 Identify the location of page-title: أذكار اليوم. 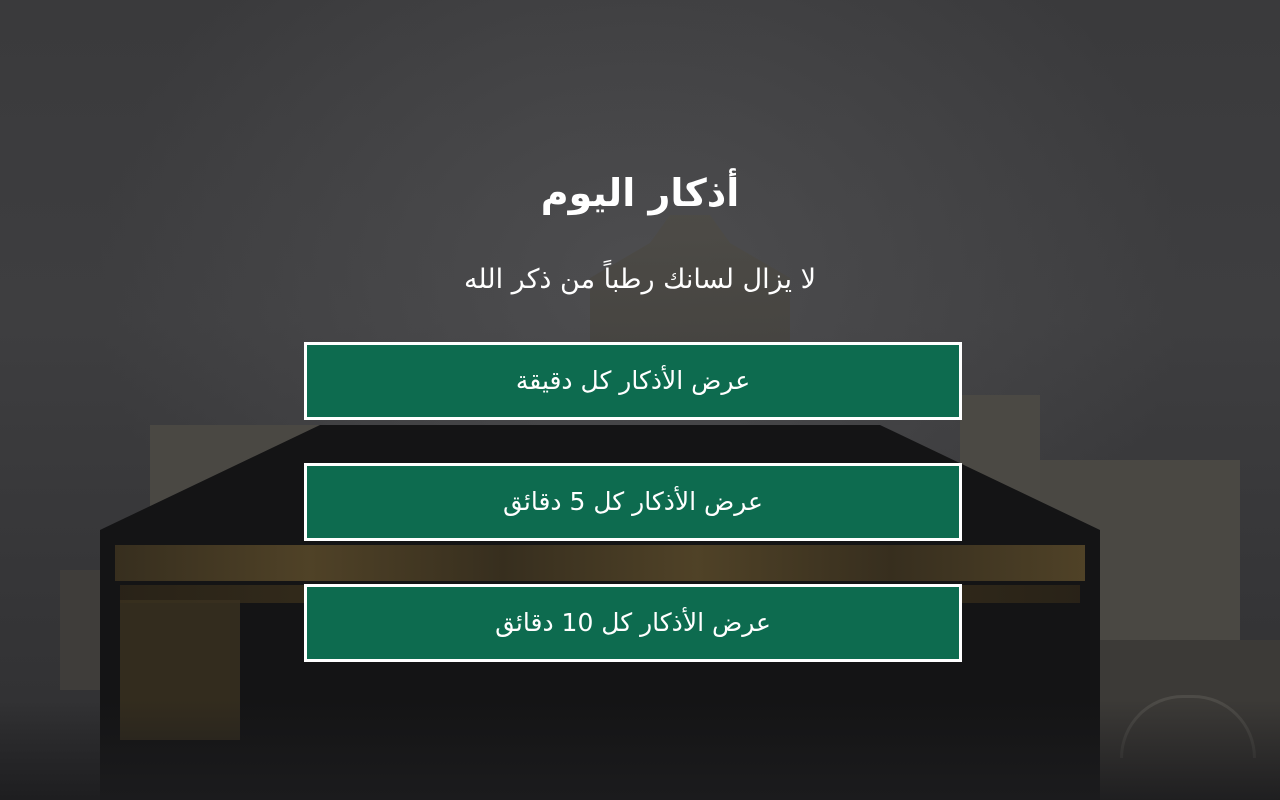
(640, 193).